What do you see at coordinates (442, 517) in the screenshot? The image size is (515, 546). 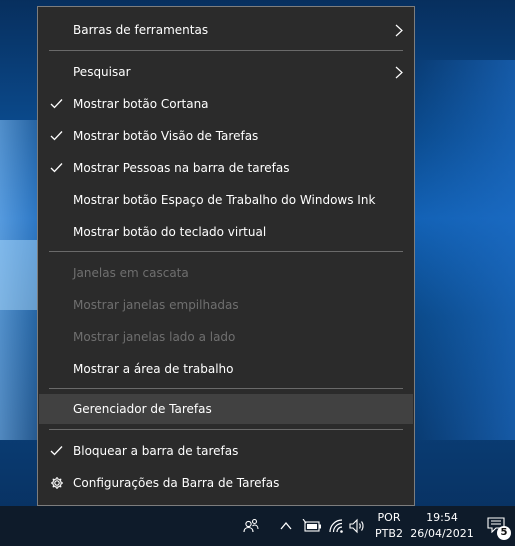 I see `clock-time: 19:54` at bounding box center [442, 517].